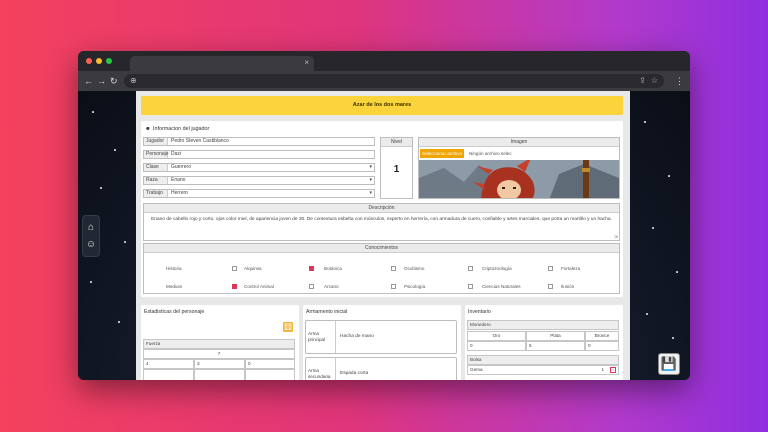  What do you see at coordinates (654, 81) in the screenshot?
I see `bookmark-star-icon: ☆` at bounding box center [654, 81].